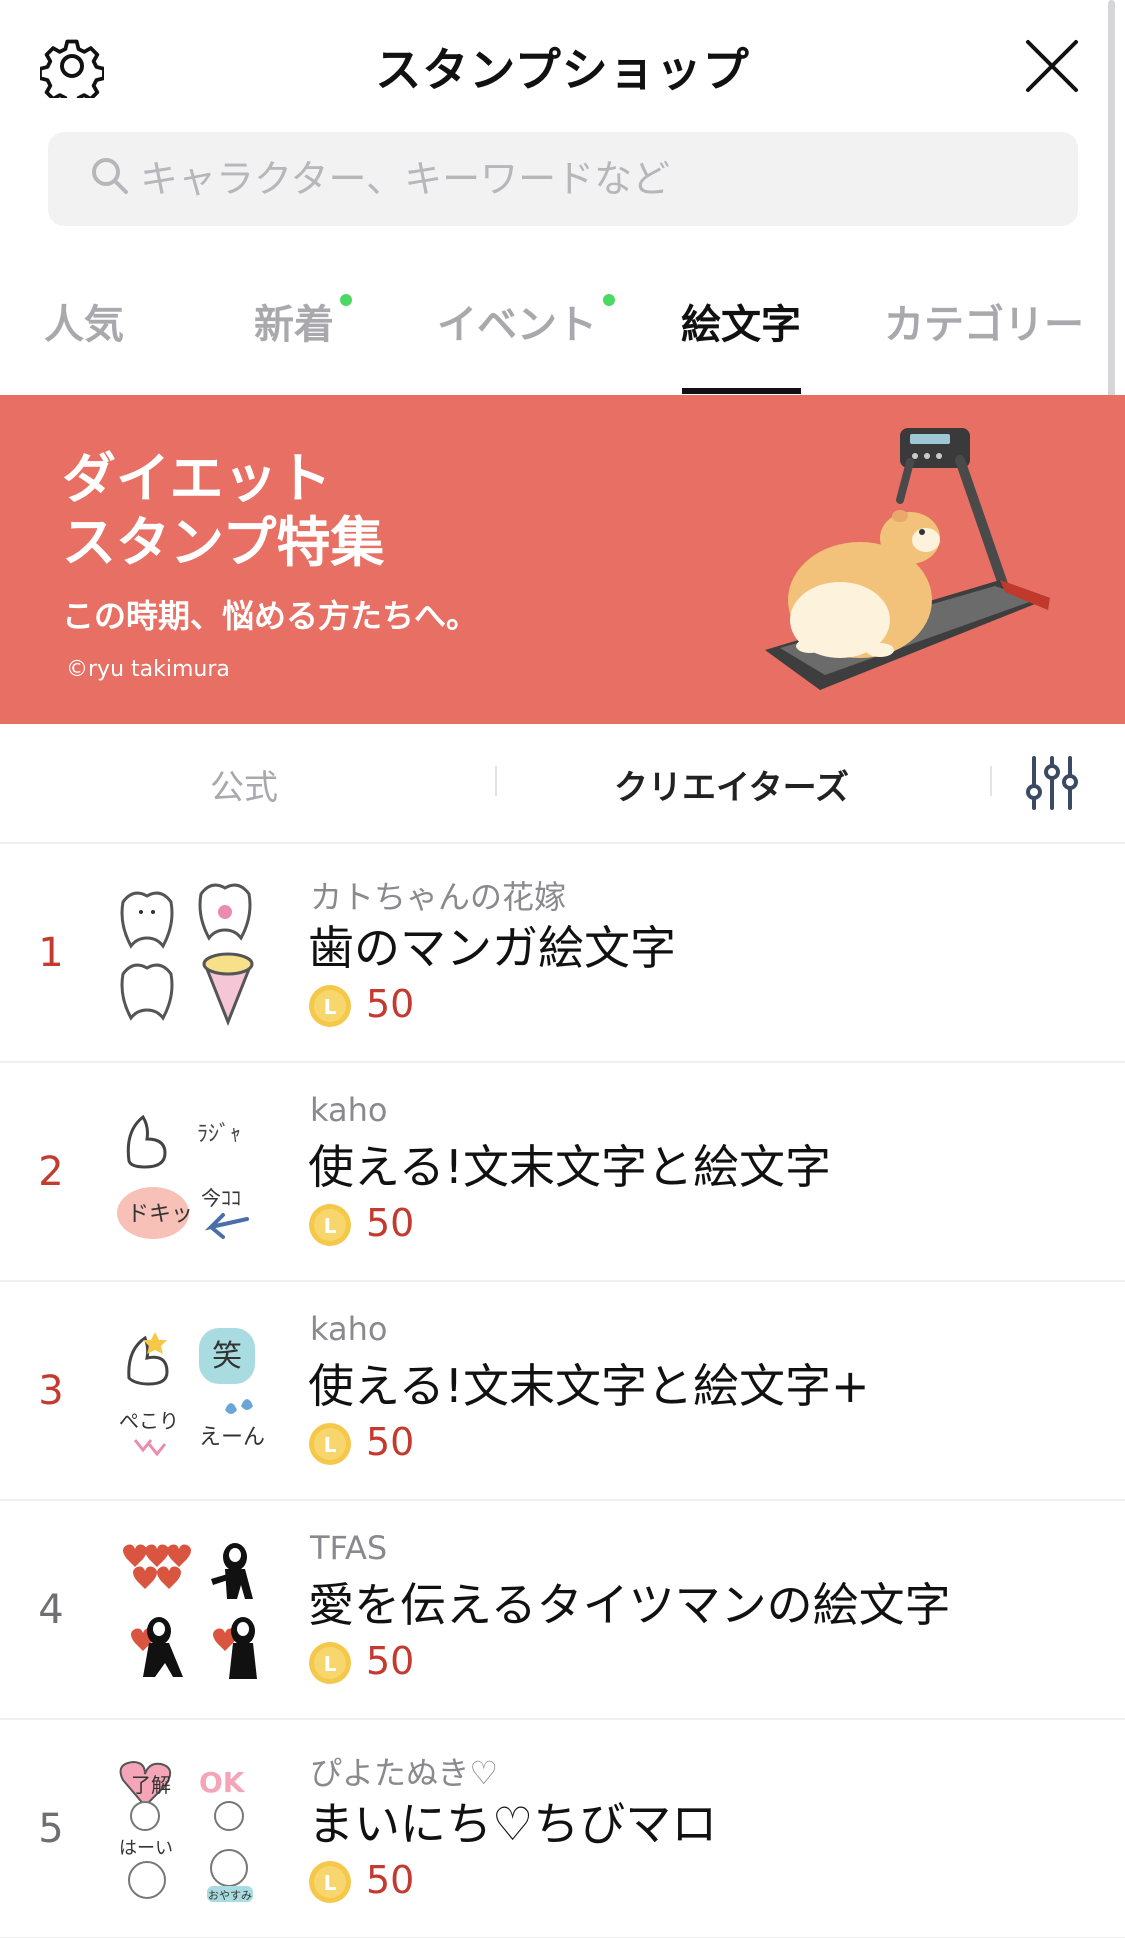 The height and width of the screenshot is (1938, 1125). Describe the element at coordinates (227, 1356) in the screenshot. I see `svg-text: 笑` at that location.